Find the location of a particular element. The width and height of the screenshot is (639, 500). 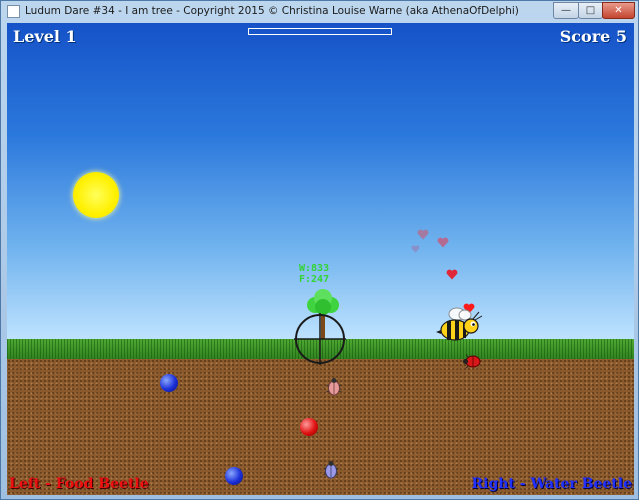

progress-bar is located at coordinates (320, 31).